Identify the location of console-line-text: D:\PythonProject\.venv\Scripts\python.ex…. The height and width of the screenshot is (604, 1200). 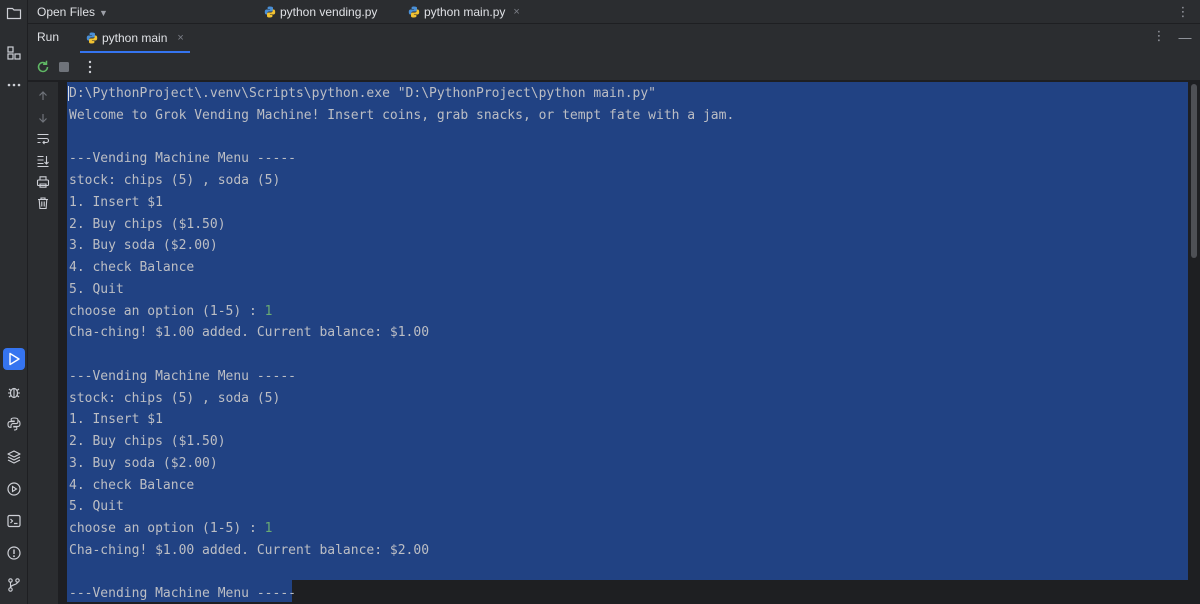
(362, 93).